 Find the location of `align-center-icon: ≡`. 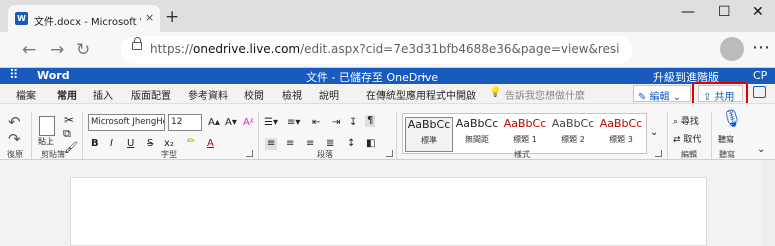

align-center-icon: ≡ is located at coordinates (290, 144).